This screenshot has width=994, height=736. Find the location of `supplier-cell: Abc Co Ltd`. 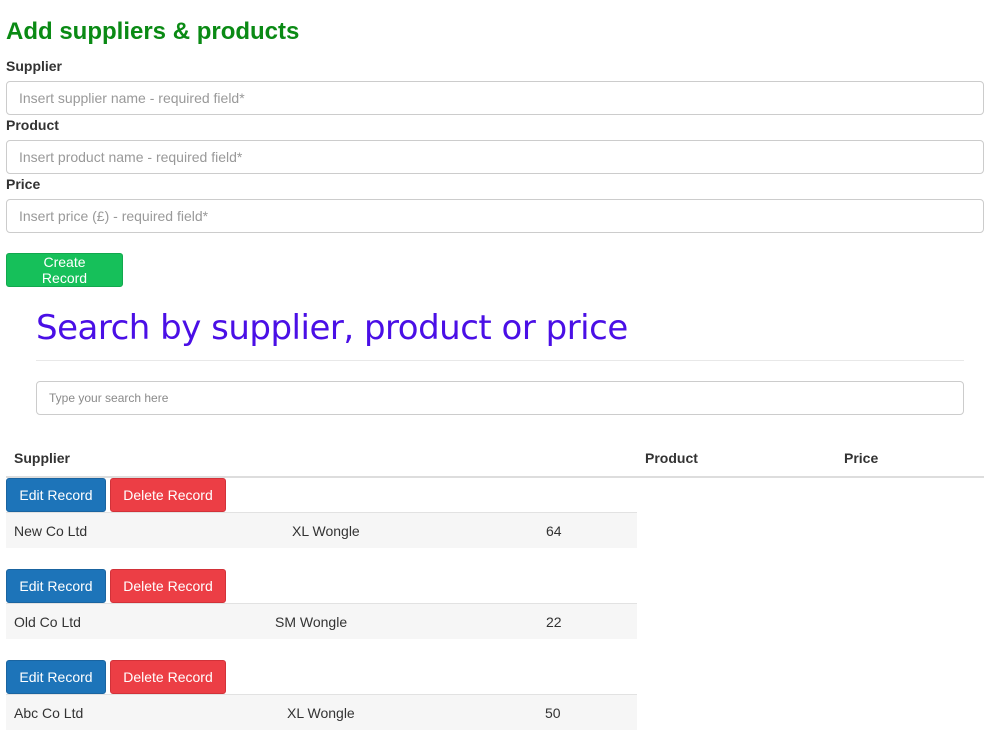

supplier-cell: Abc Co Ltd is located at coordinates (49, 713).